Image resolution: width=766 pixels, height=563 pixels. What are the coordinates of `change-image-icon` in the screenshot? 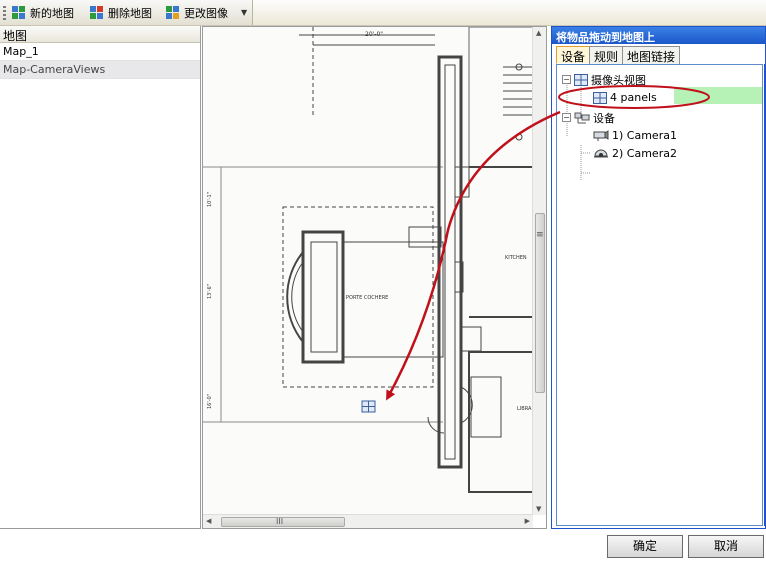 It's located at (173, 13).